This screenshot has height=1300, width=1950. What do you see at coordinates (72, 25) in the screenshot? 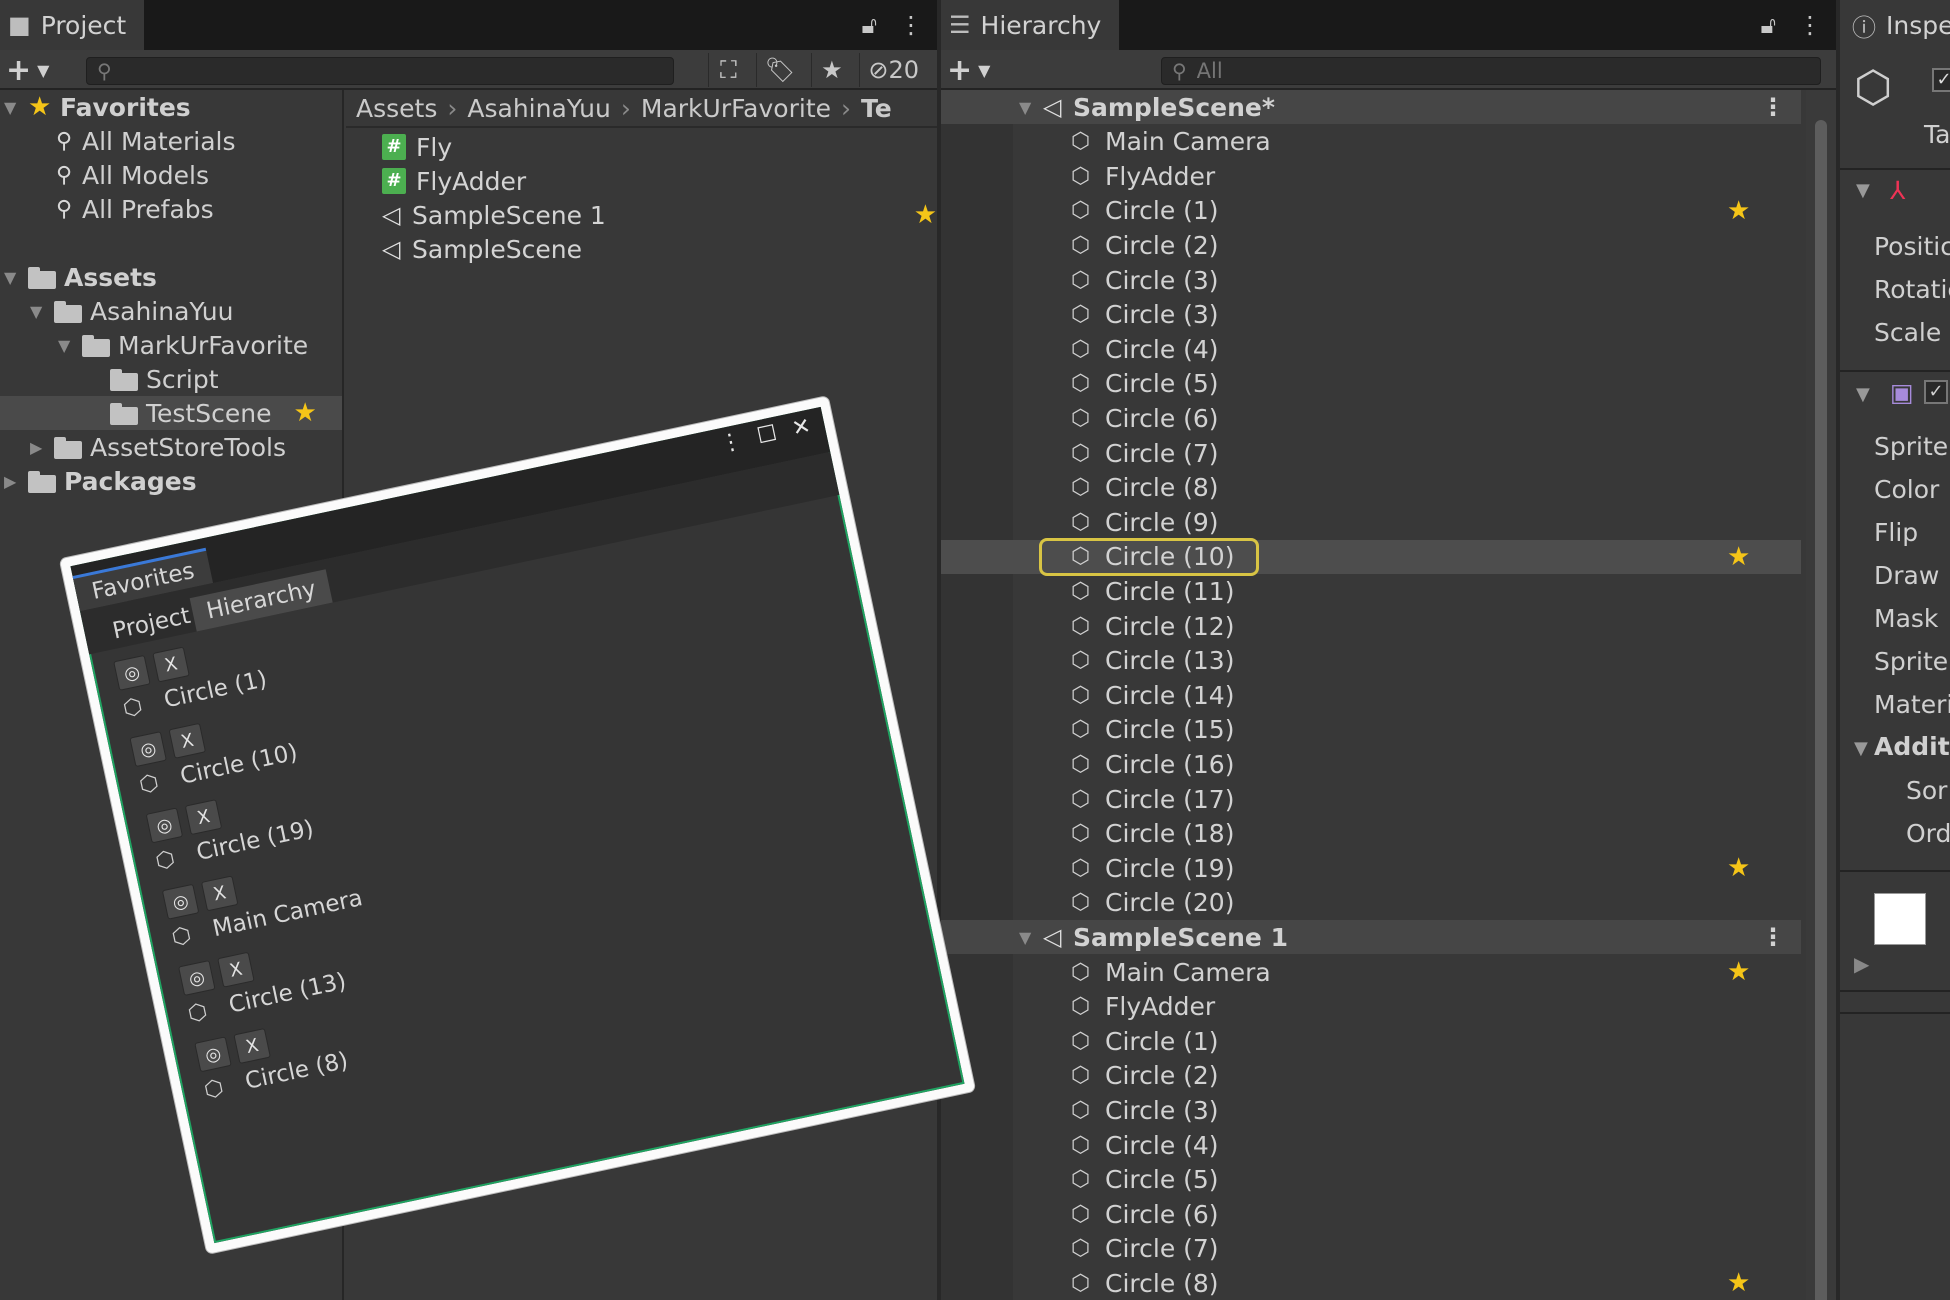
I see `tab-project: ■ Project` at bounding box center [72, 25].